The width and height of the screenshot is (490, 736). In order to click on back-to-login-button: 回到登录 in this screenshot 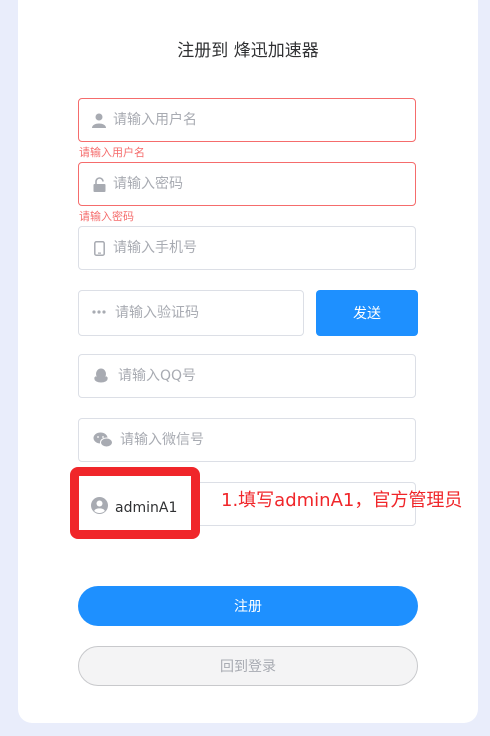, I will do `click(248, 666)`.